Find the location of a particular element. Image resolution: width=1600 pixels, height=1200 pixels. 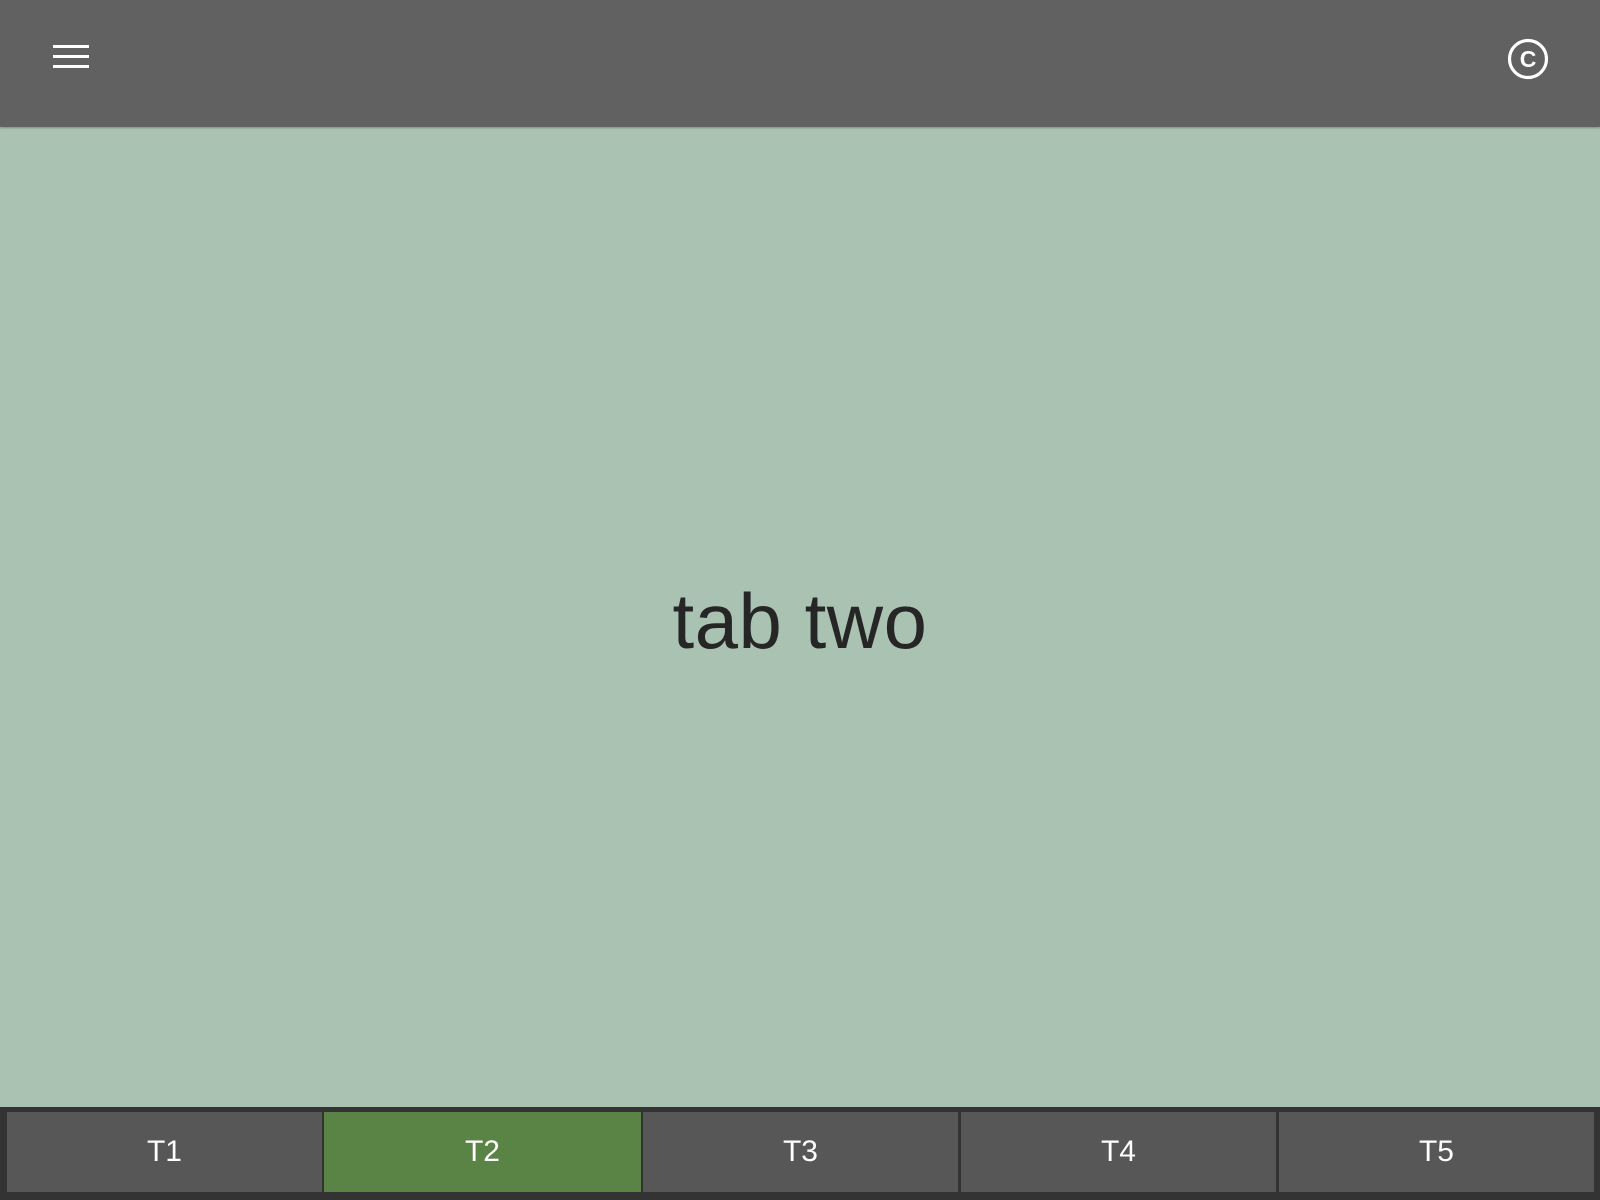

tab-t4: T4 is located at coordinates (1118, 1152).